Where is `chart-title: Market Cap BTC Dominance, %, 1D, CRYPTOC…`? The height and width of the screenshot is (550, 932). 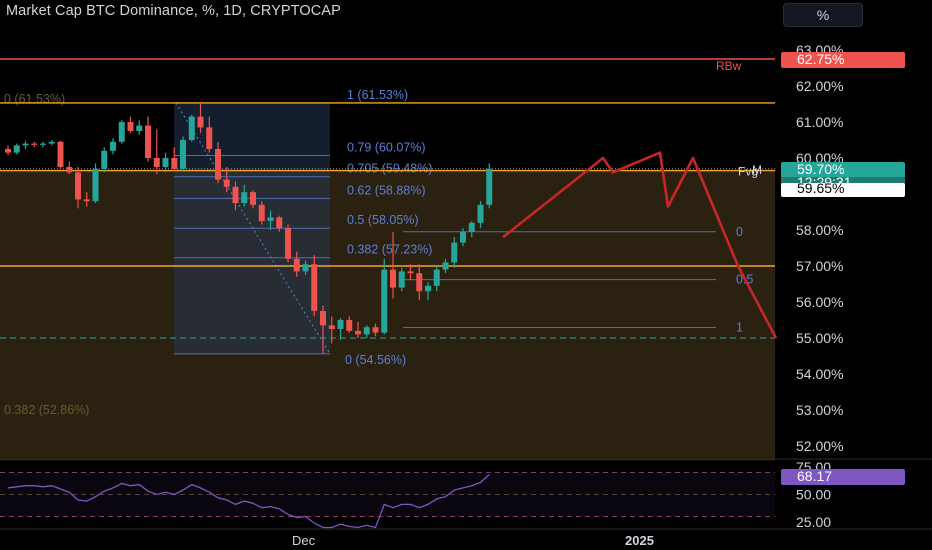
chart-title: Market Cap BTC Dominance, %, 1D, CRYPTOC… is located at coordinates (173, 11).